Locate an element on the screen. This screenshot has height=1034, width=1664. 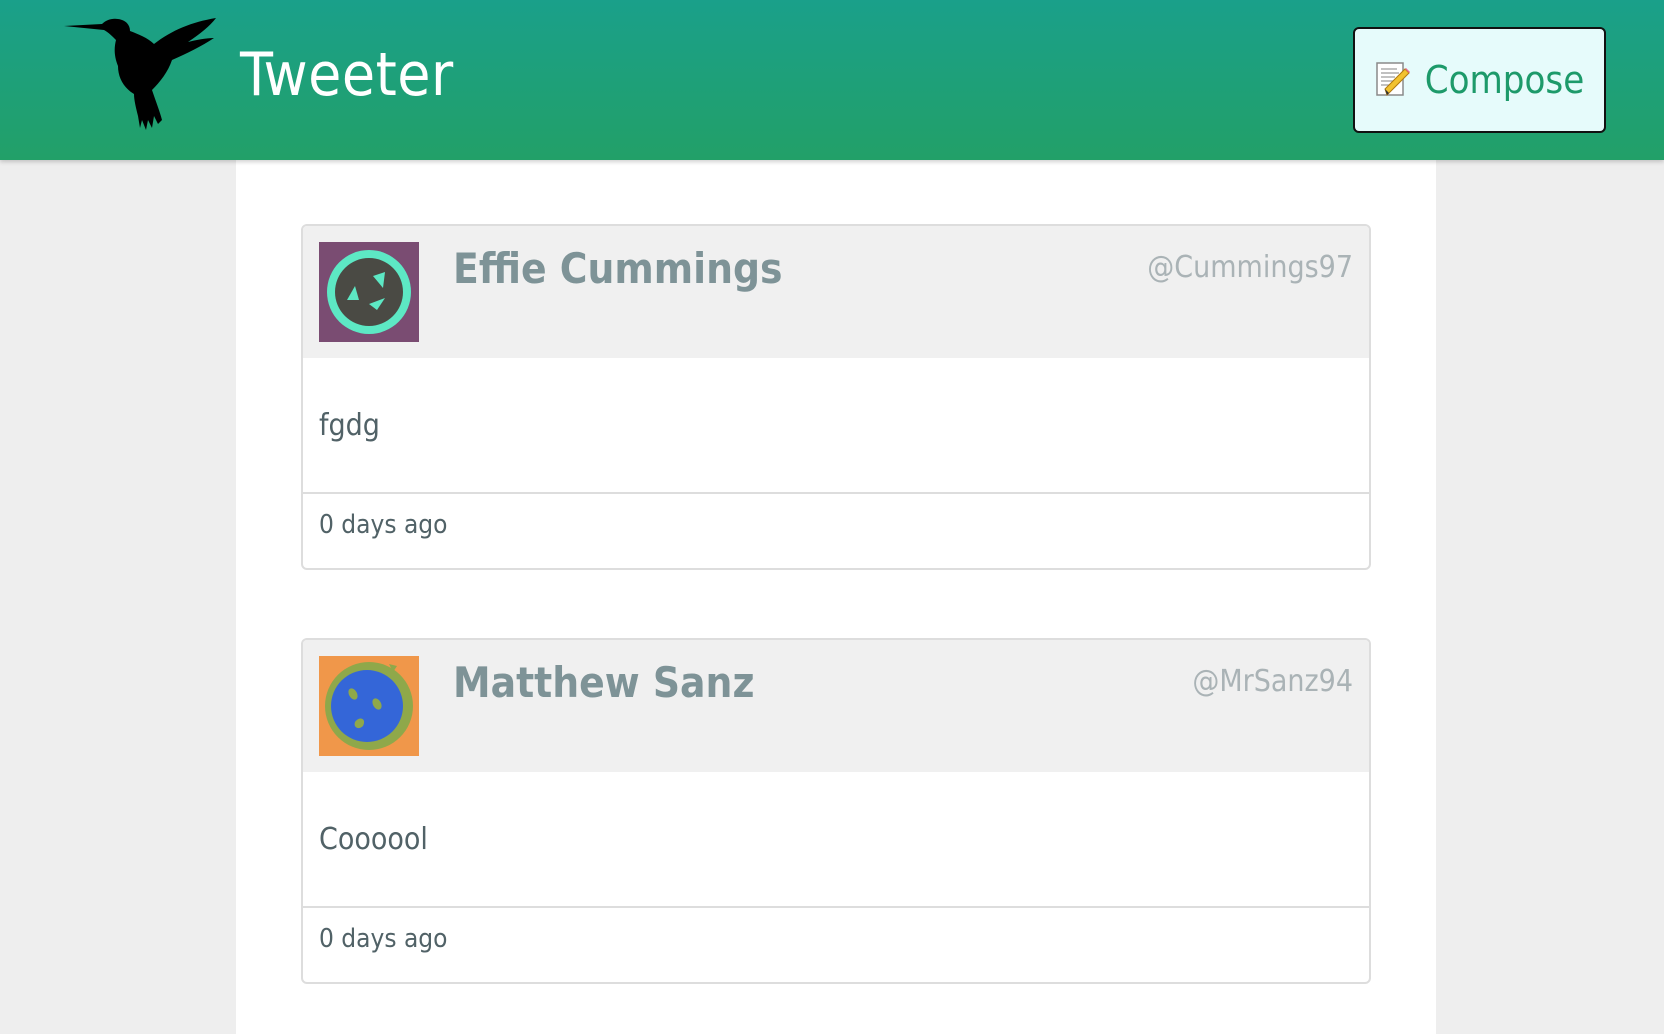
tweet-header: Effie Cummings @Cummings97 is located at coordinates (836, 292).